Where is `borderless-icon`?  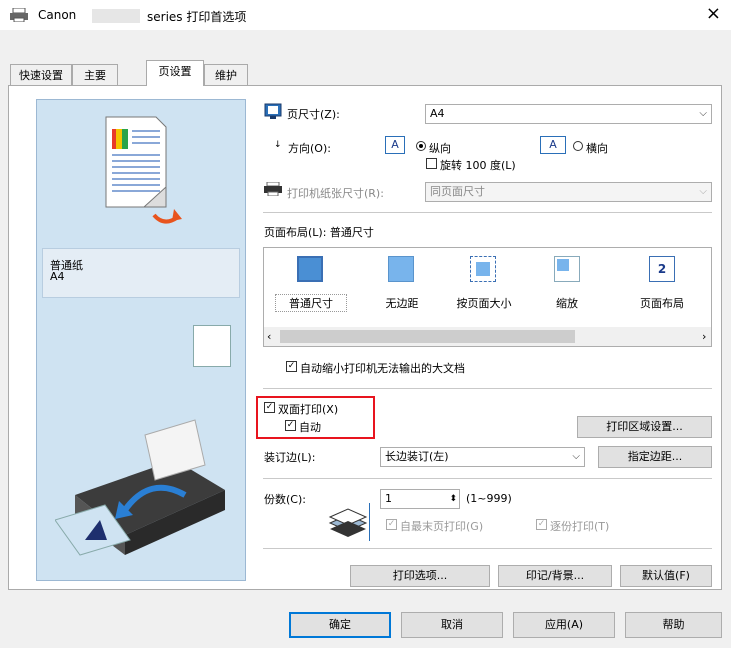 borderless-icon is located at coordinates (401, 269).